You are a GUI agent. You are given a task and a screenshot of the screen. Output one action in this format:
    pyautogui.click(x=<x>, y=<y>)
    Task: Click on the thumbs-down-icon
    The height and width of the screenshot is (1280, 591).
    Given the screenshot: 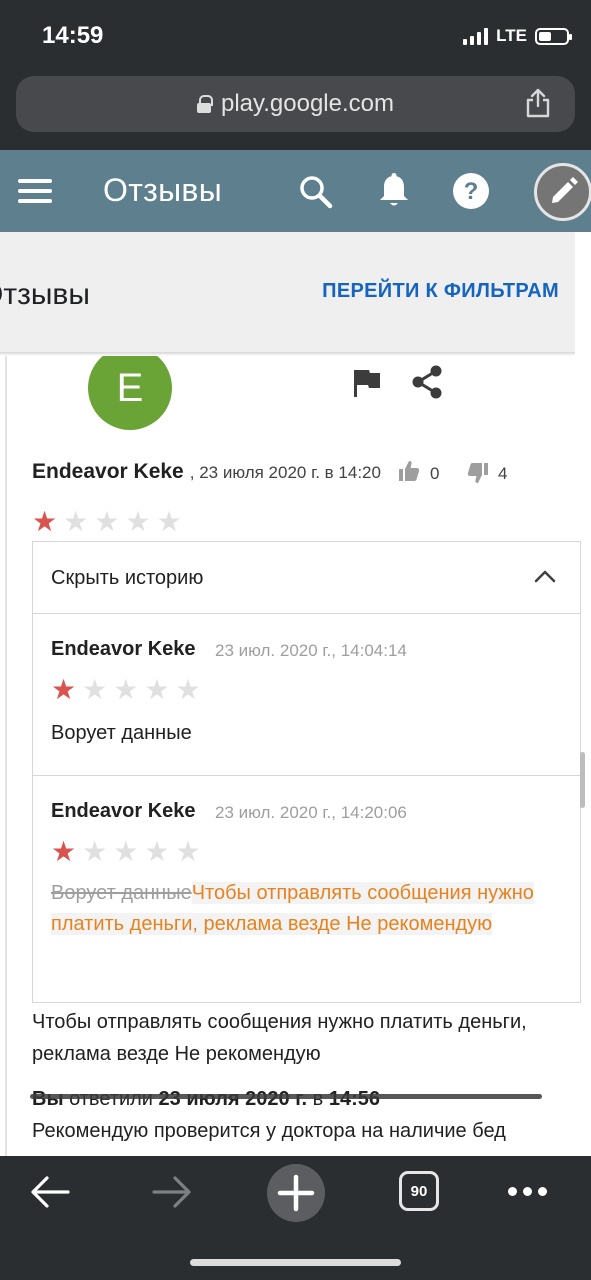 What is the action you would take?
    pyautogui.click(x=478, y=473)
    